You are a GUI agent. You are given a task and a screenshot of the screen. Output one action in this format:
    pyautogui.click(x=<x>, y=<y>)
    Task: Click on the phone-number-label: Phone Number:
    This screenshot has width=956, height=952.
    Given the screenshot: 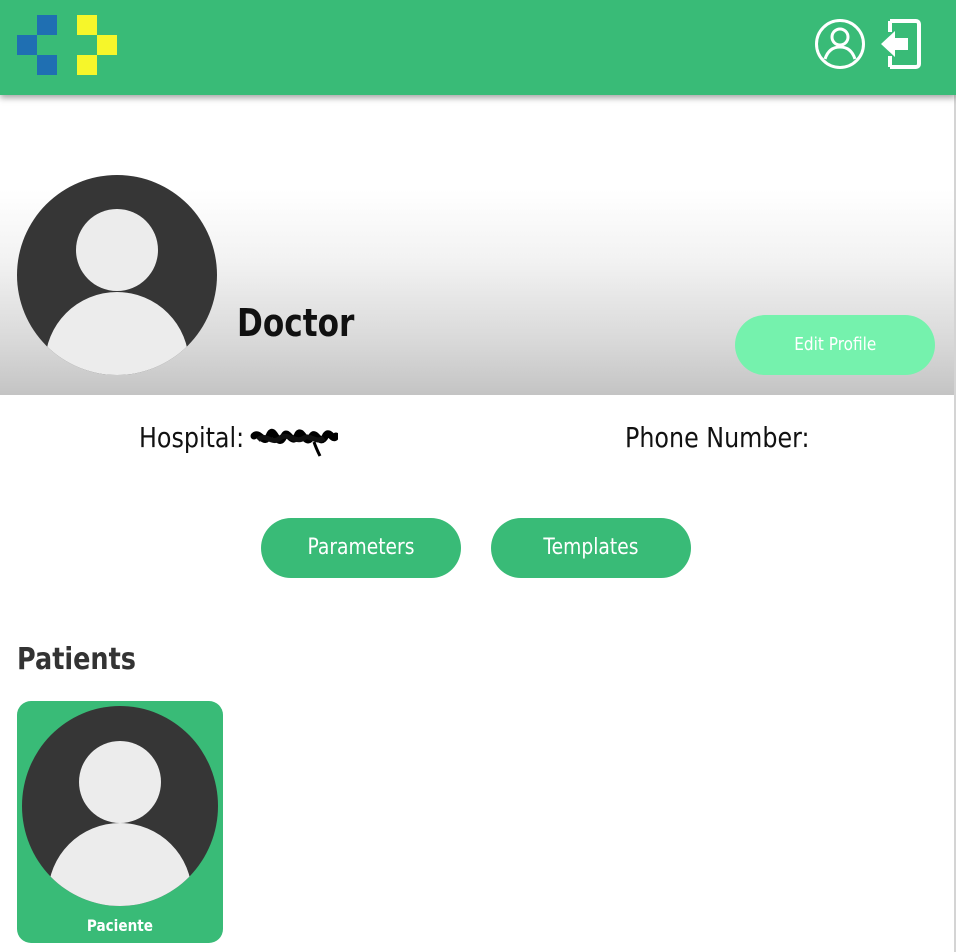 What is the action you would take?
    pyautogui.click(x=717, y=437)
    